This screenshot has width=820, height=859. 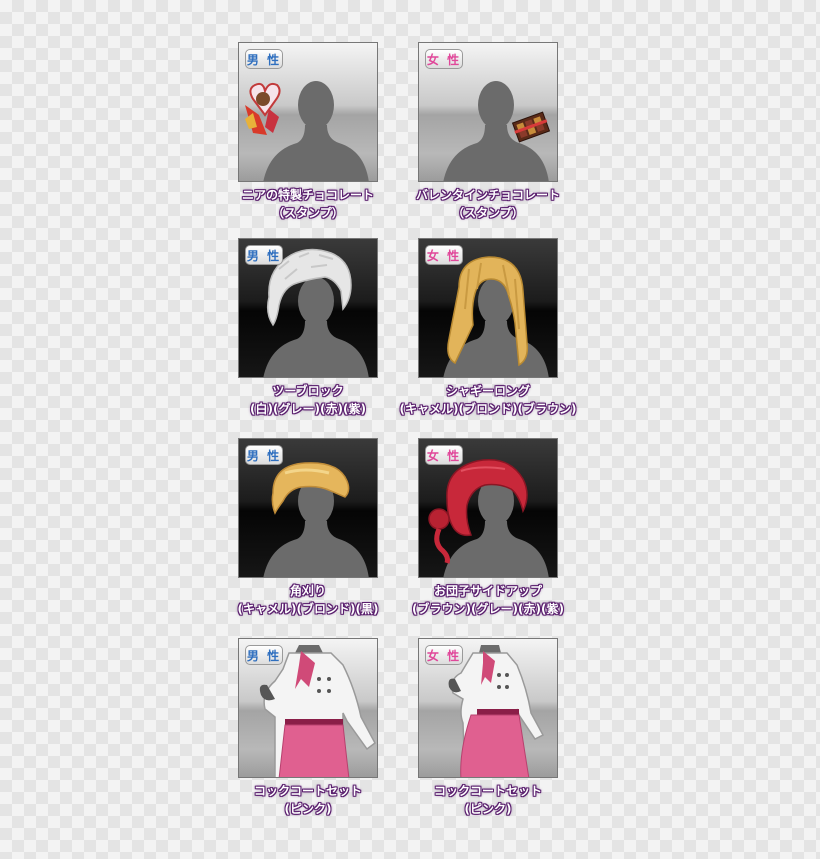 I want to click on item-label: ツーブロック (白)(グレー)(赤)(紫), so click(x=308, y=400).